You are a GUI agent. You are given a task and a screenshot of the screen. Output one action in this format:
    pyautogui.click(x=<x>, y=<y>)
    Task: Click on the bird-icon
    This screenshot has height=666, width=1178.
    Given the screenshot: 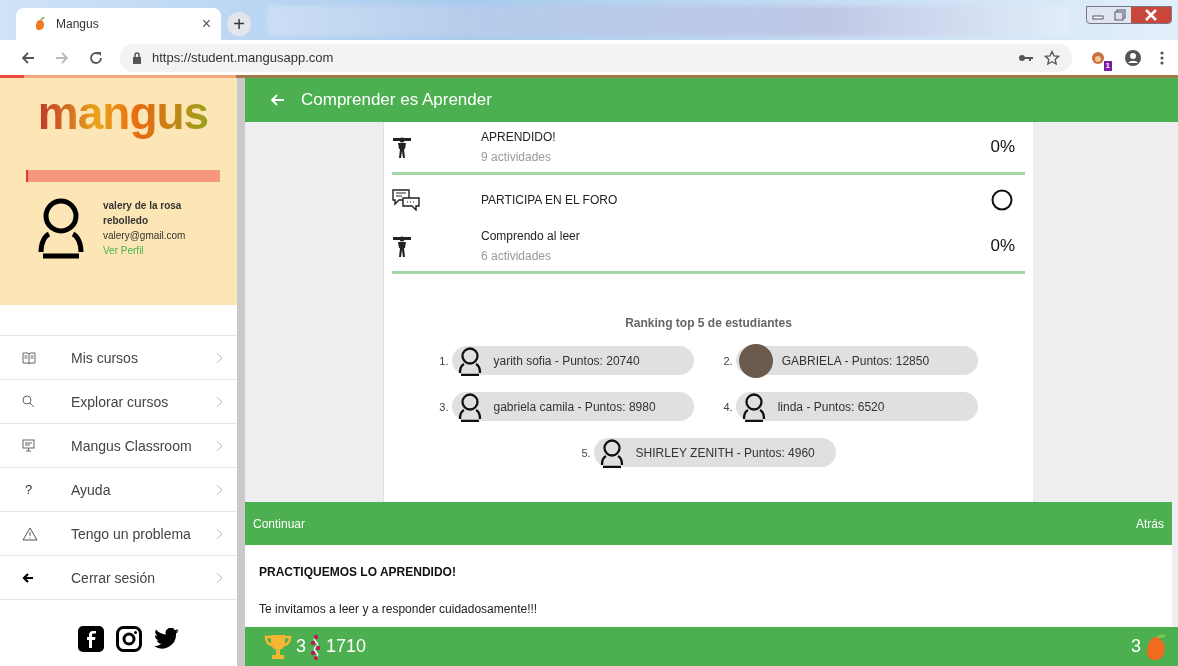 What is the action you would take?
    pyautogui.click(x=166, y=639)
    